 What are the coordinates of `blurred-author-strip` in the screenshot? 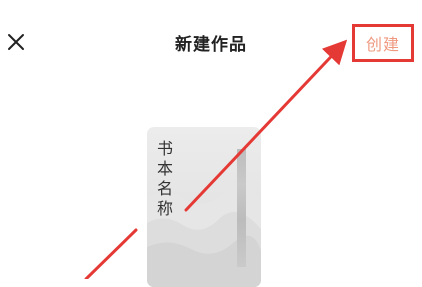 It's located at (241, 208).